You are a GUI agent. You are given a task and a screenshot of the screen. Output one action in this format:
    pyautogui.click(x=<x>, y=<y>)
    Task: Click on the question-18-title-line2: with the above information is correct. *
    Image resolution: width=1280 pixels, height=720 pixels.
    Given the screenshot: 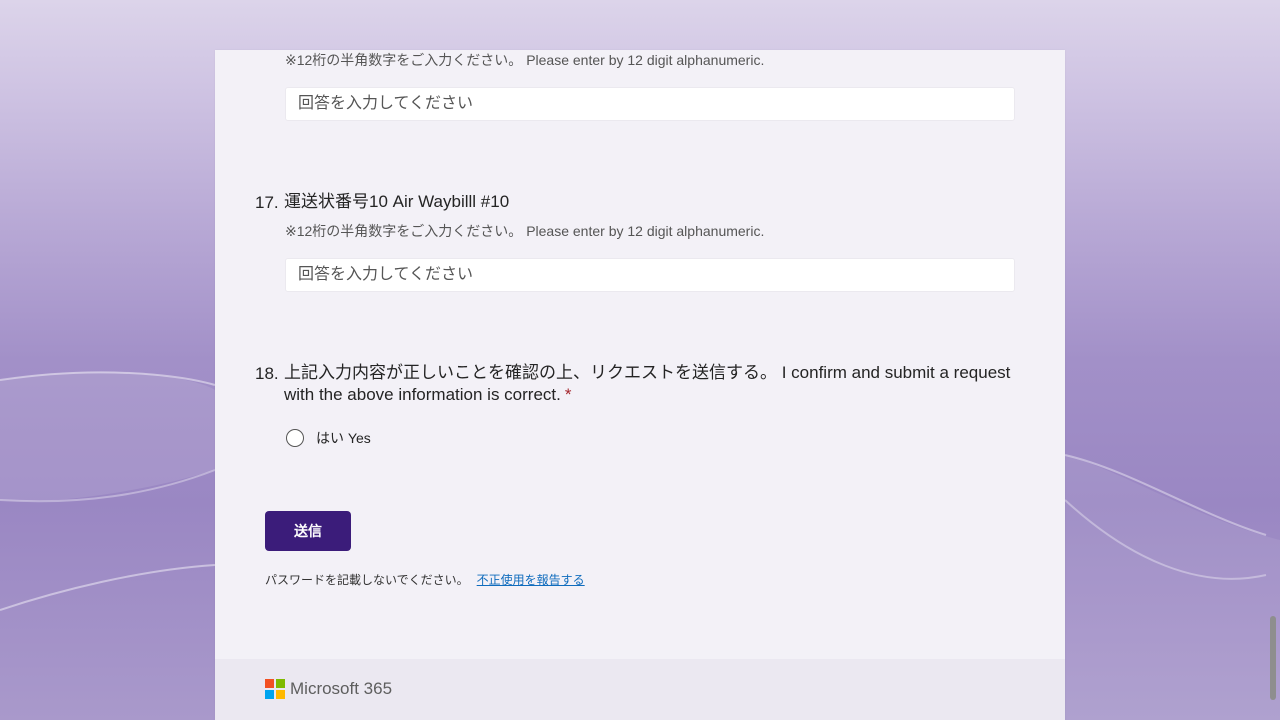 What is the action you would take?
    pyautogui.click(x=647, y=395)
    